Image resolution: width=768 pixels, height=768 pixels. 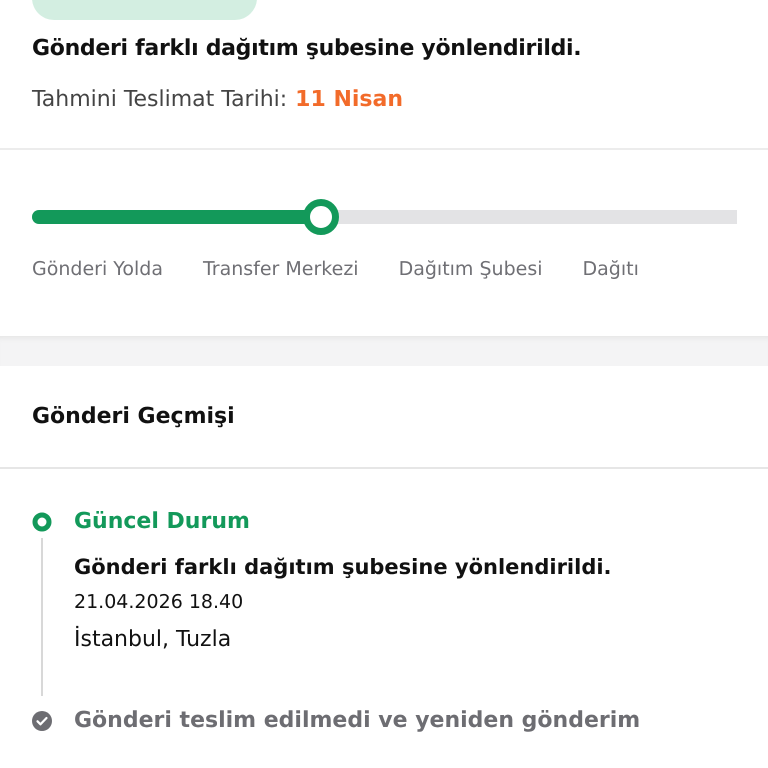 What do you see at coordinates (280, 269) in the screenshot?
I see `stage-label: Transfer Merkezi` at bounding box center [280, 269].